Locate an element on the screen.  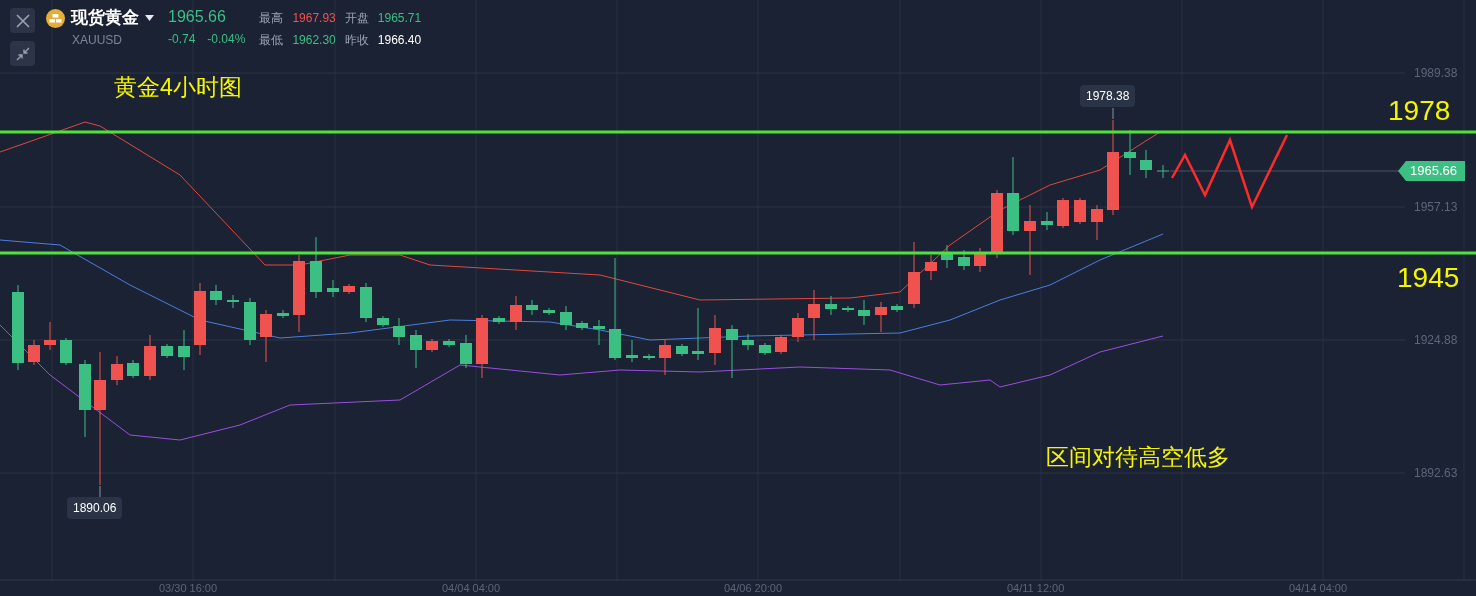
collapse-arrows-icon is located at coordinates (22, 53).